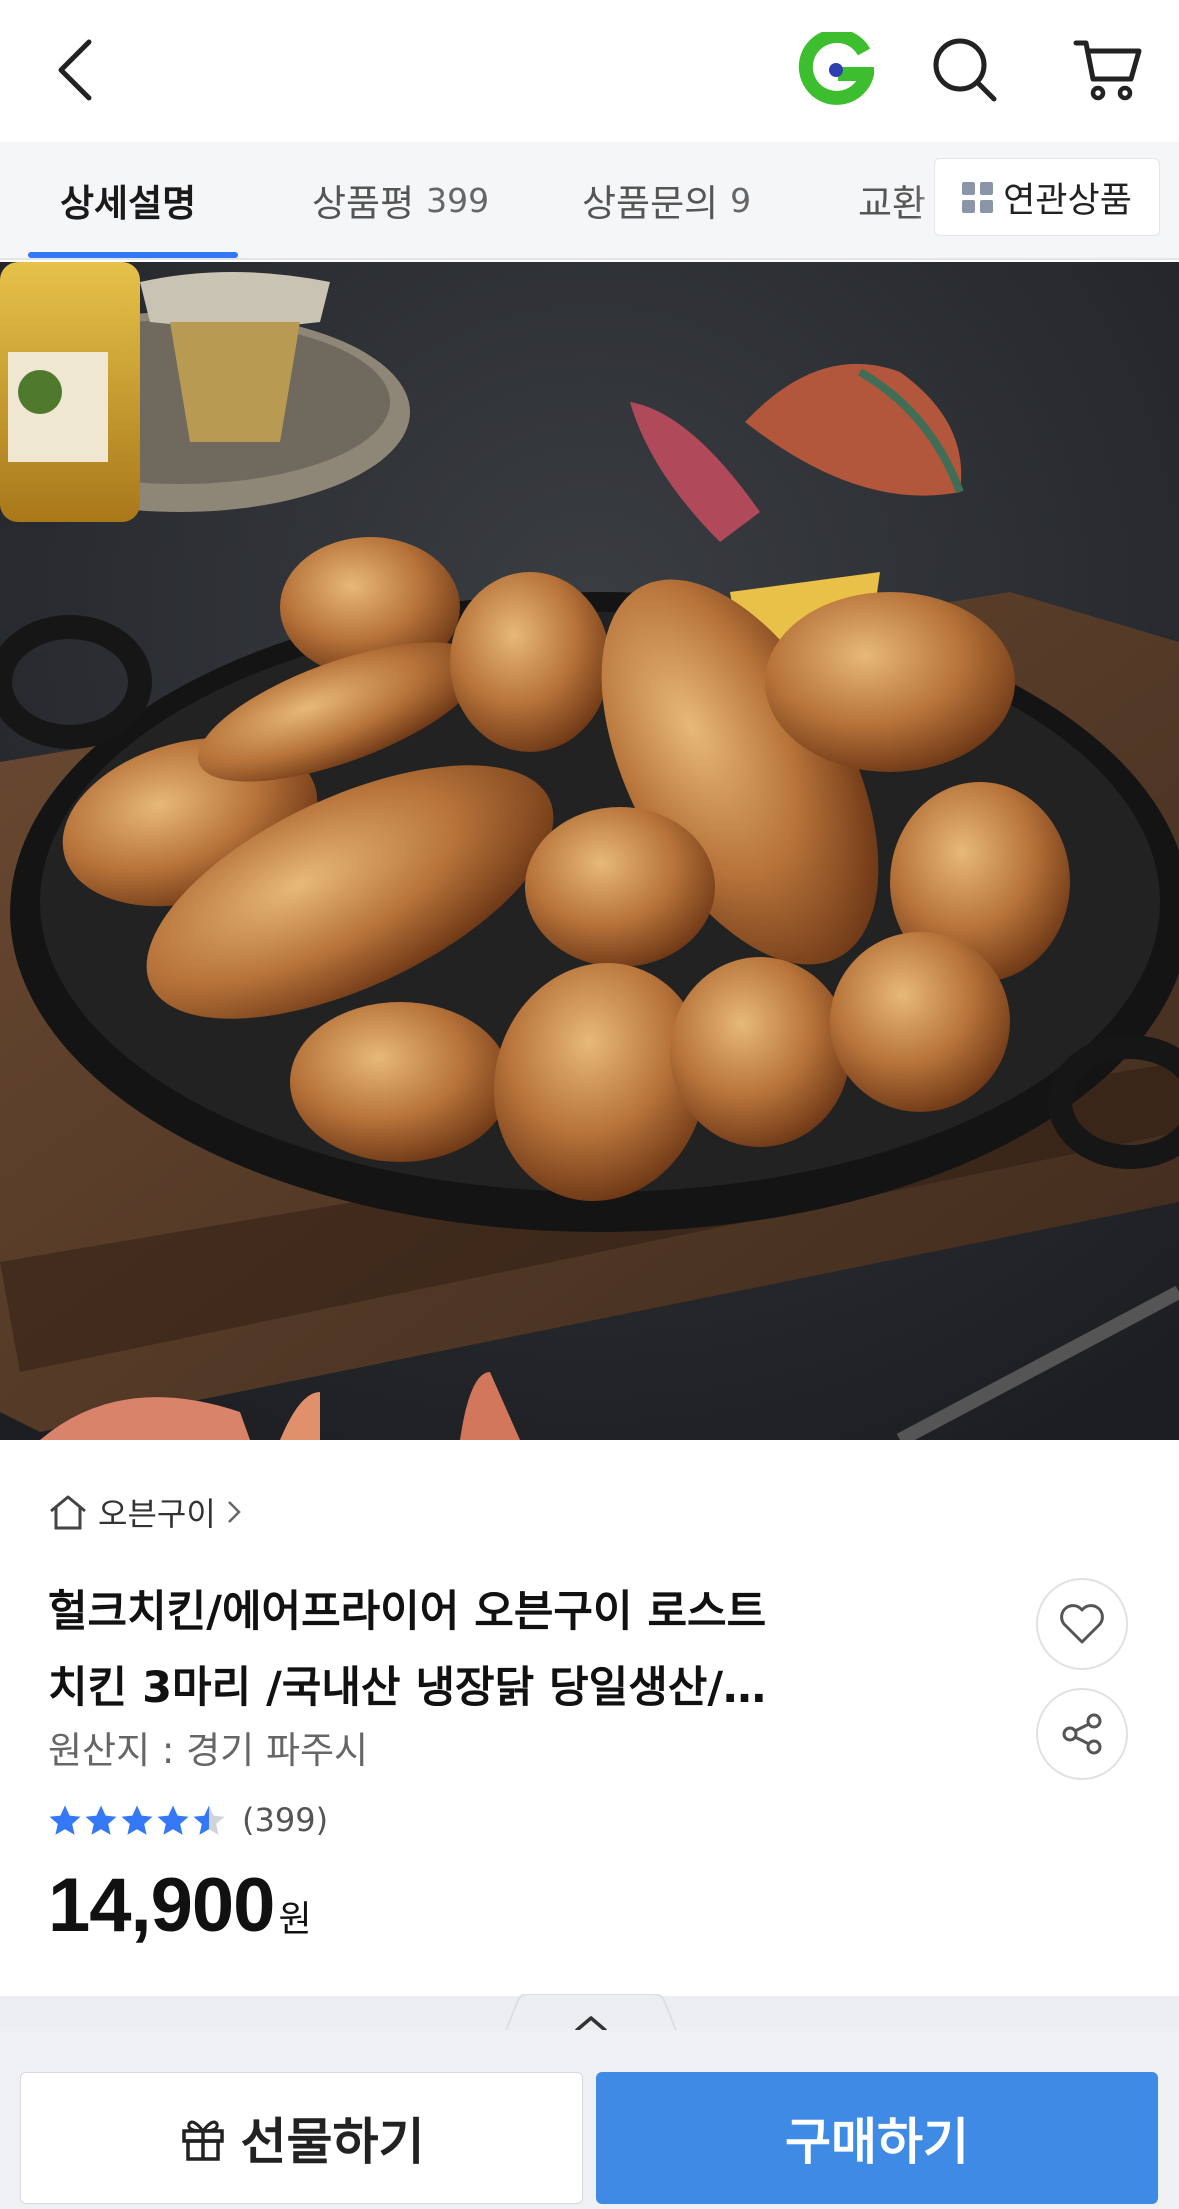  Describe the element at coordinates (458, 200) in the screenshot. I see `tab-count: 399` at that location.